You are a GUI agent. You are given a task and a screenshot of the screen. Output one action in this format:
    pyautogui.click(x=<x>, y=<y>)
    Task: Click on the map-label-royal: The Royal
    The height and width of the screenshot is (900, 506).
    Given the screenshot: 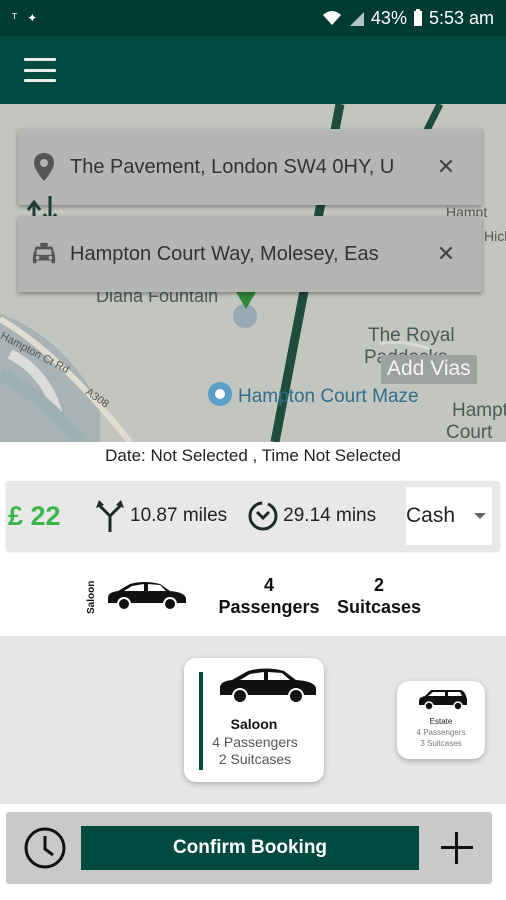 What is the action you would take?
    pyautogui.click(x=411, y=335)
    